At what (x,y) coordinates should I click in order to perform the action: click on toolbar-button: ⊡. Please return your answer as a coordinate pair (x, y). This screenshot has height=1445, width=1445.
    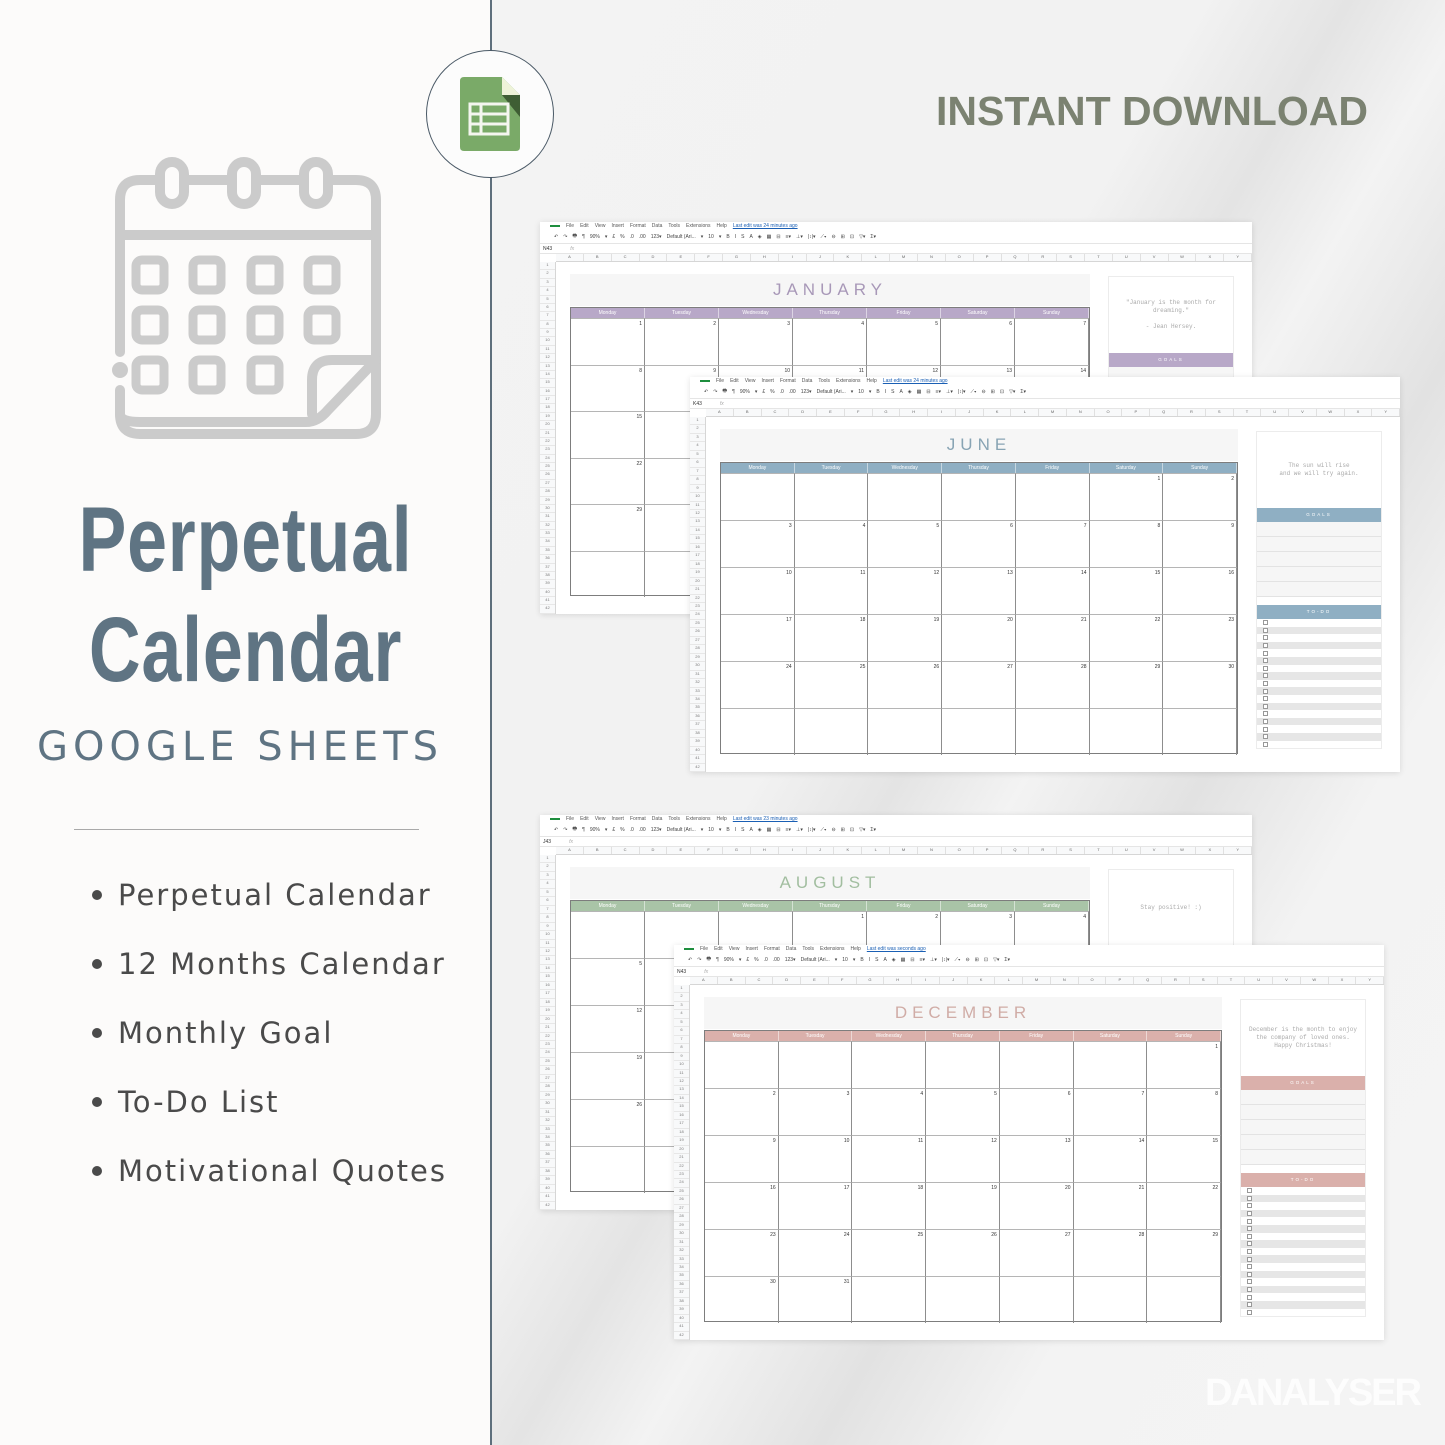
    Looking at the image, I should click on (1002, 392).